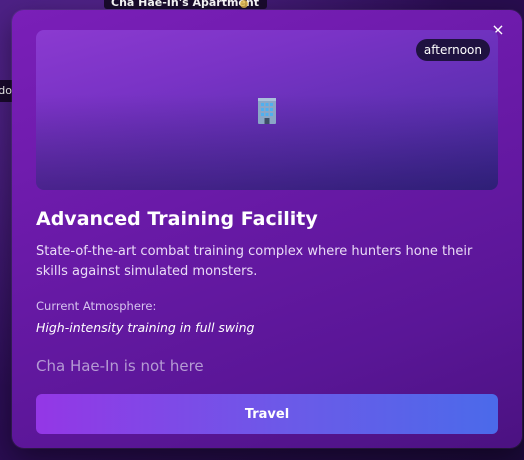 The height and width of the screenshot is (460, 524). I want to click on character-presence-status: Cha Hae-In is not here, so click(120, 366).